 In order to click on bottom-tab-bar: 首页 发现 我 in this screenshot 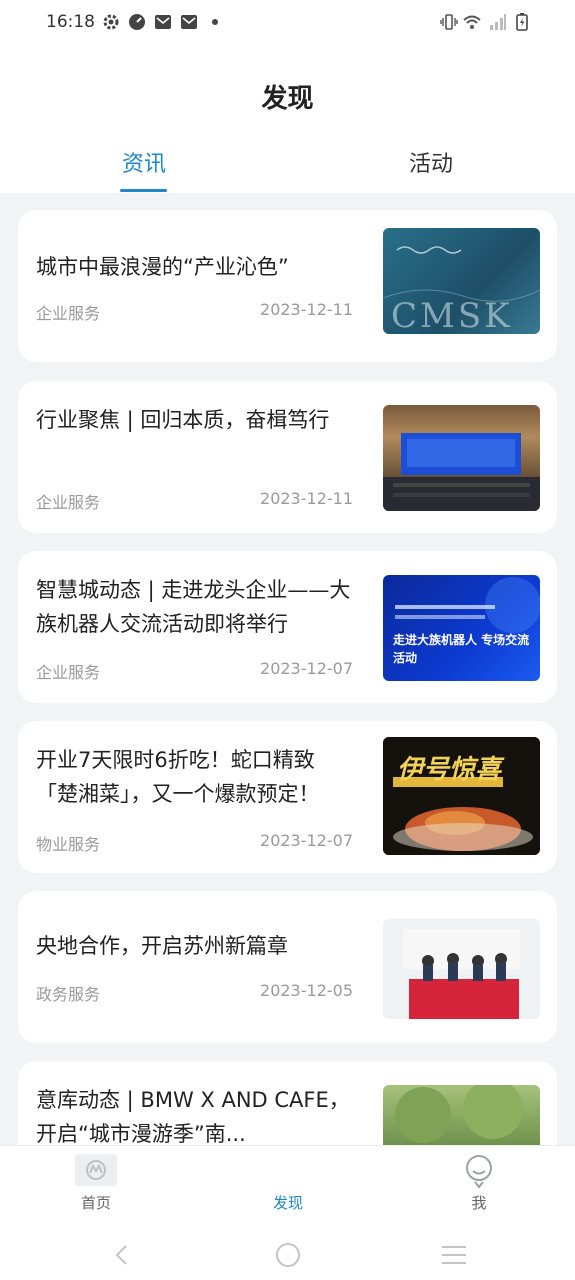, I will do `click(287, 1190)`.